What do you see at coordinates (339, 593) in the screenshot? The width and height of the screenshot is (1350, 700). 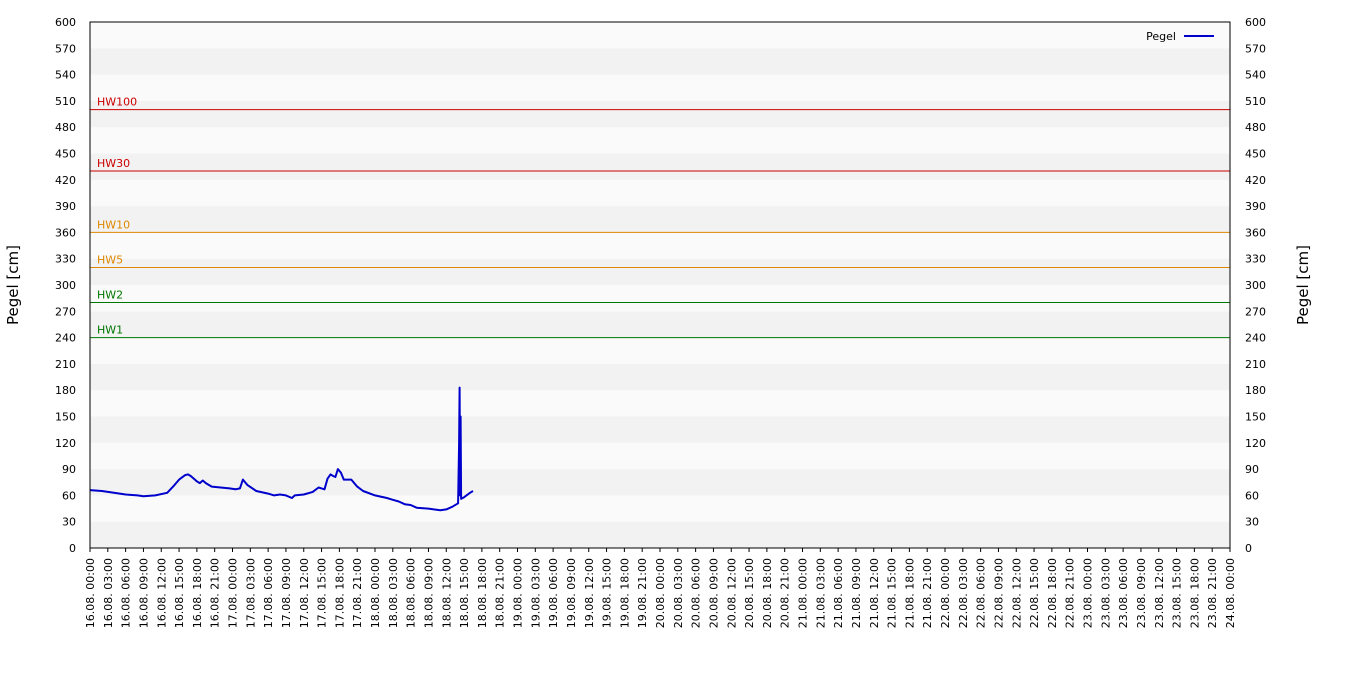 I see `x-tick-label: 17.08. 18:00` at bounding box center [339, 593].